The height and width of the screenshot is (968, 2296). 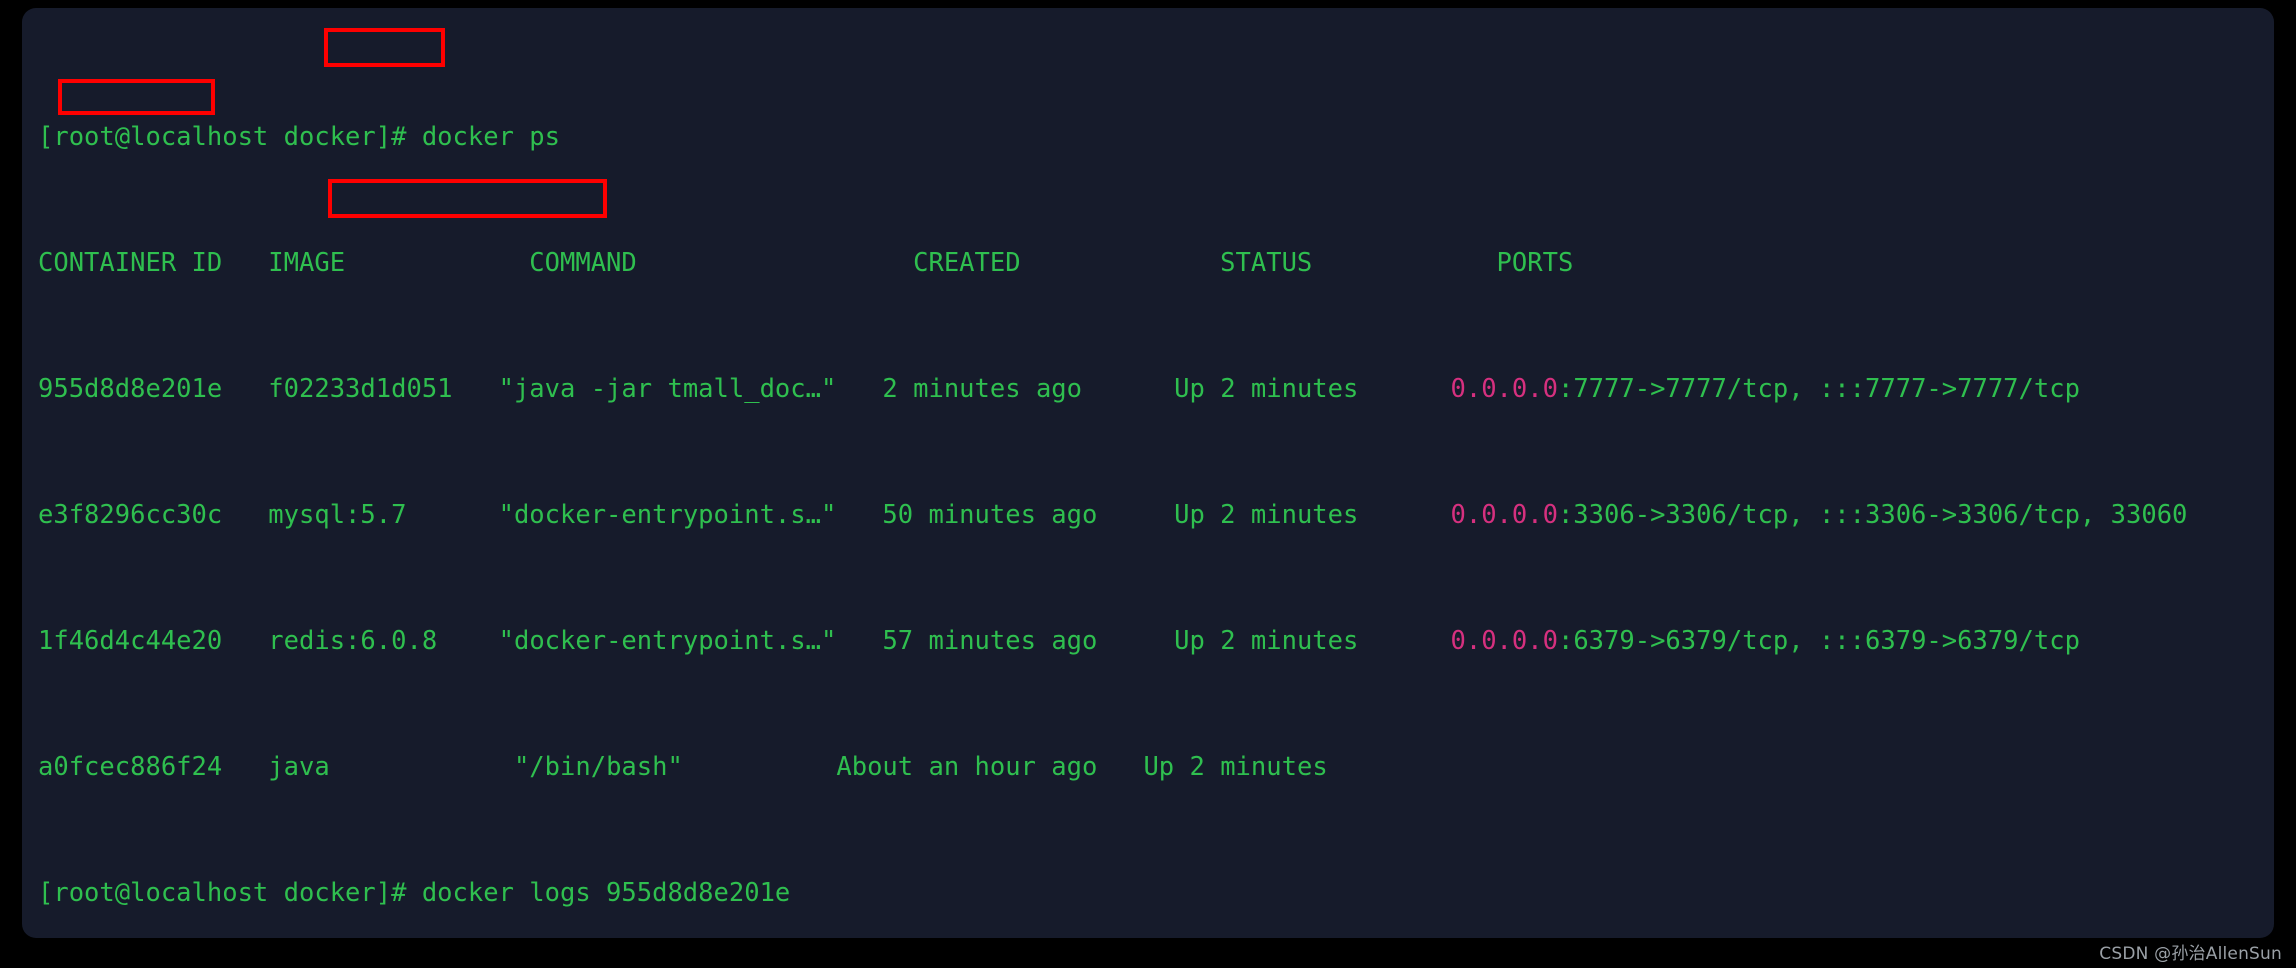 I want to click on cell-image: f02233d1d051, so click(x=360, y=388).